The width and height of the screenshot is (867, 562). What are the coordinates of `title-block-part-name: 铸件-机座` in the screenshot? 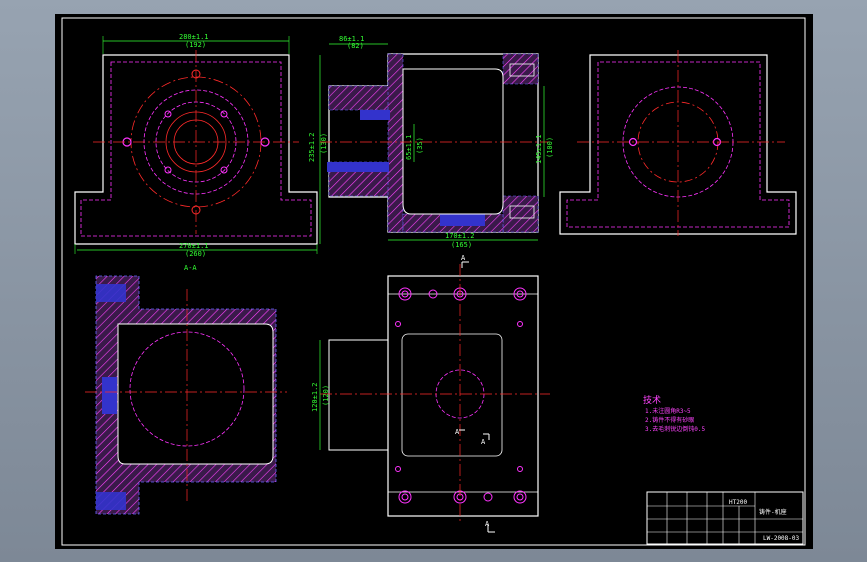 It's located at (773, 512).